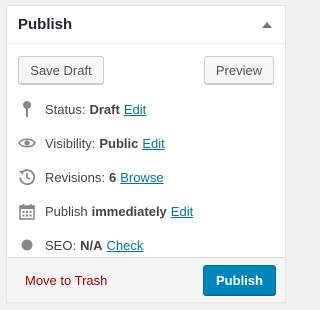  What do you see at coordinates (182, 211) in the screenshot?
I see `edit-publish-time-link: Edit` at bounding box center [182, 211].